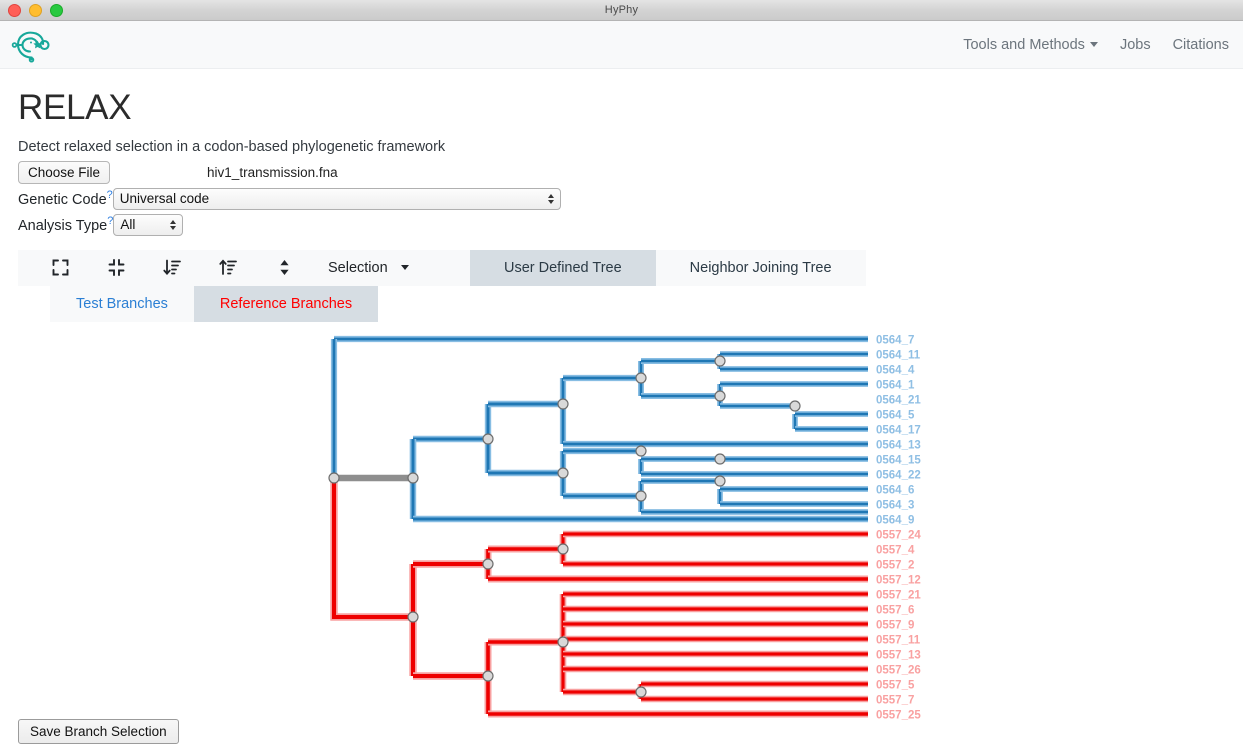 The width and height of the screenshot is (1243, 754). I want to click on selection-dropdown: Selection, so click(368, 268).